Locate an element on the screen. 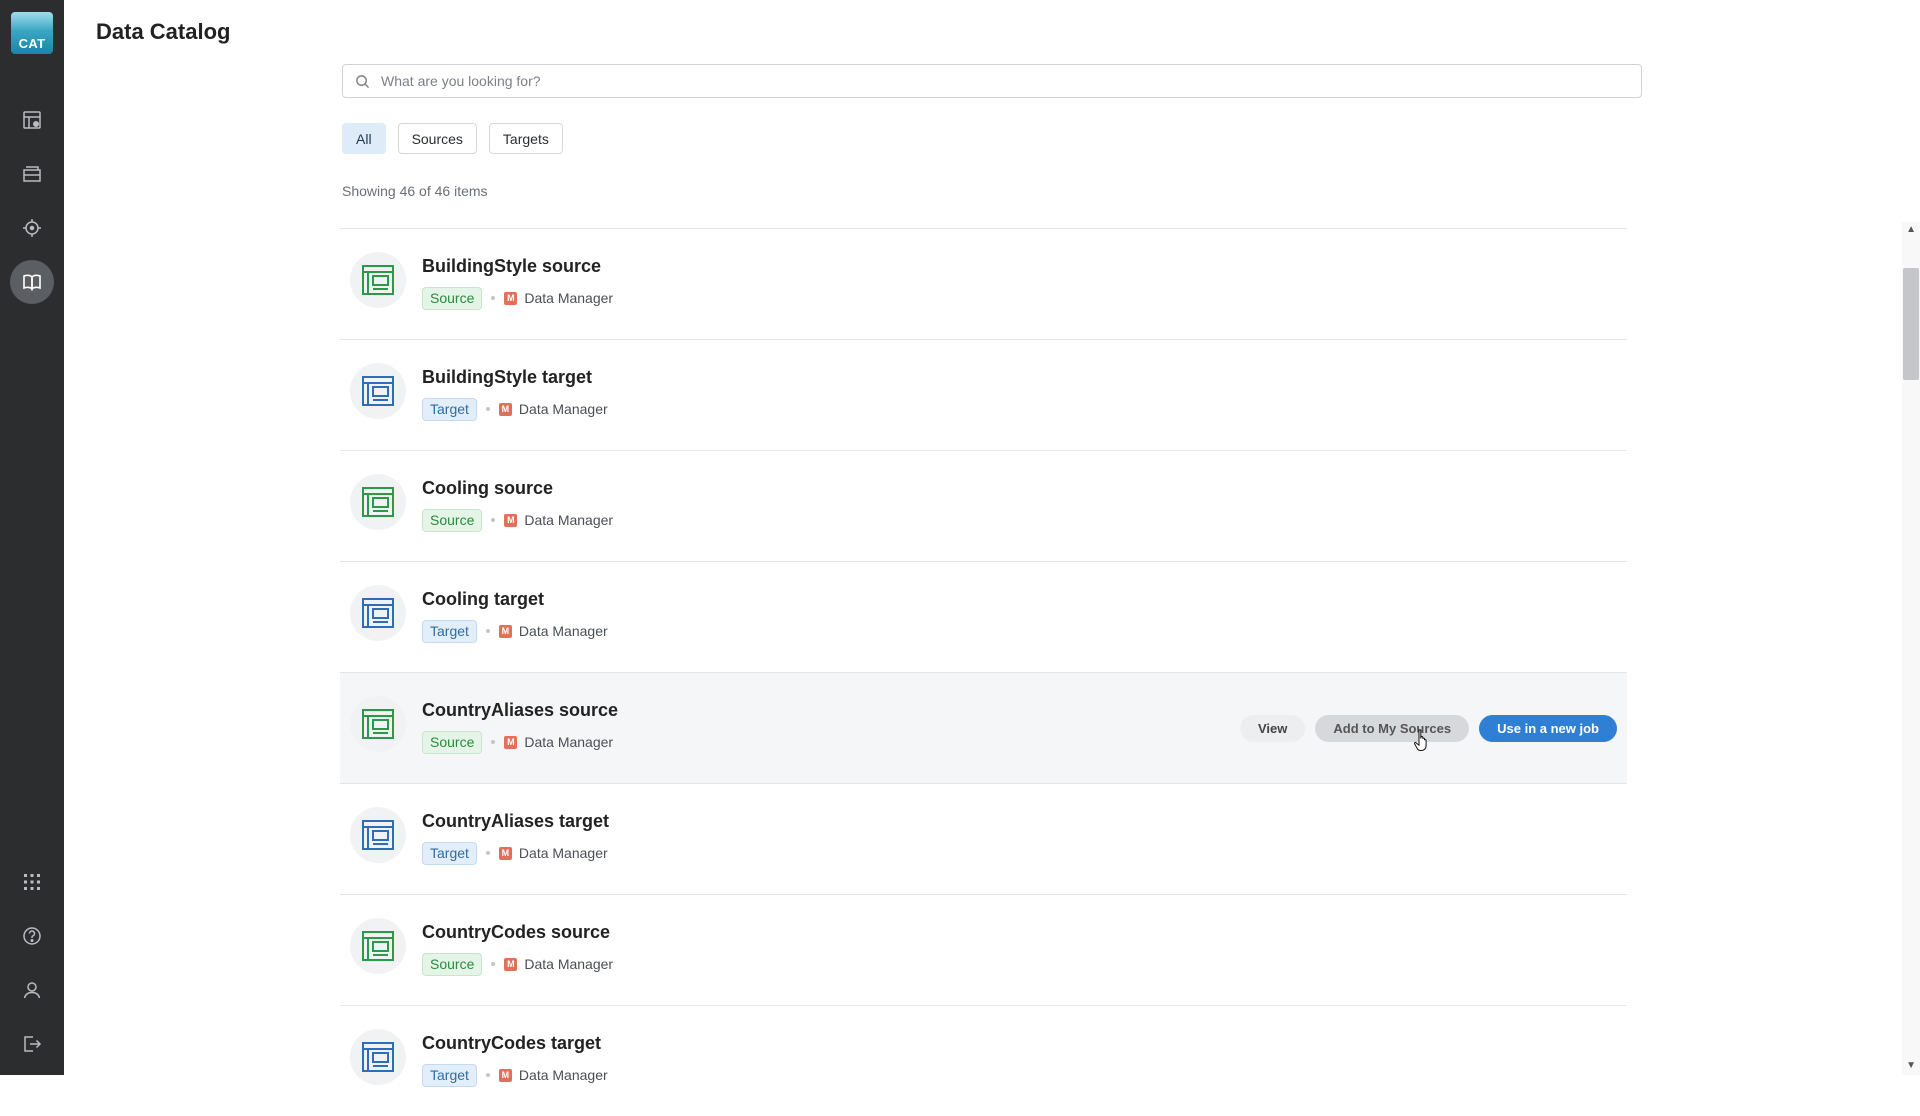 This screenshot has height=1116, width=1920. filter-sources: Sources is located at coordinates (437, 138).